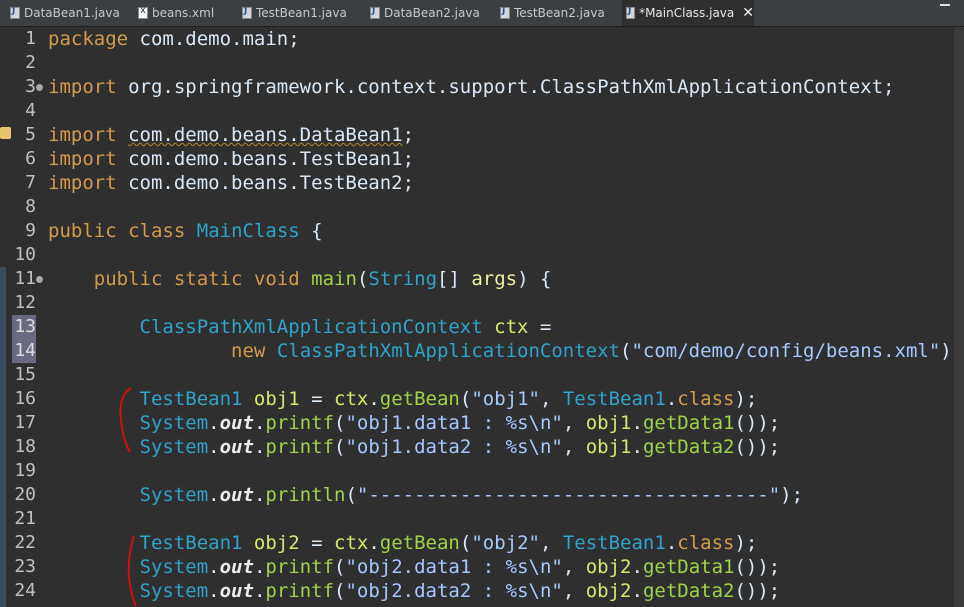 This screenshot has width=964, height=607. What do you see at coordinates (945, 5) in the screenshot?
I see `minimize-icon` at bounding box center [945, 5].